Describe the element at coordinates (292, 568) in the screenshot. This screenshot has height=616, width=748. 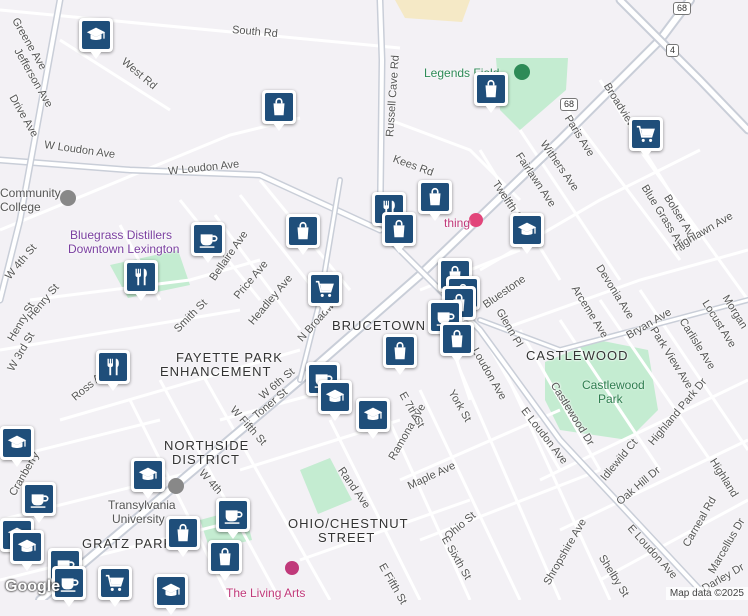
I see `living-arts-icon` at that location.